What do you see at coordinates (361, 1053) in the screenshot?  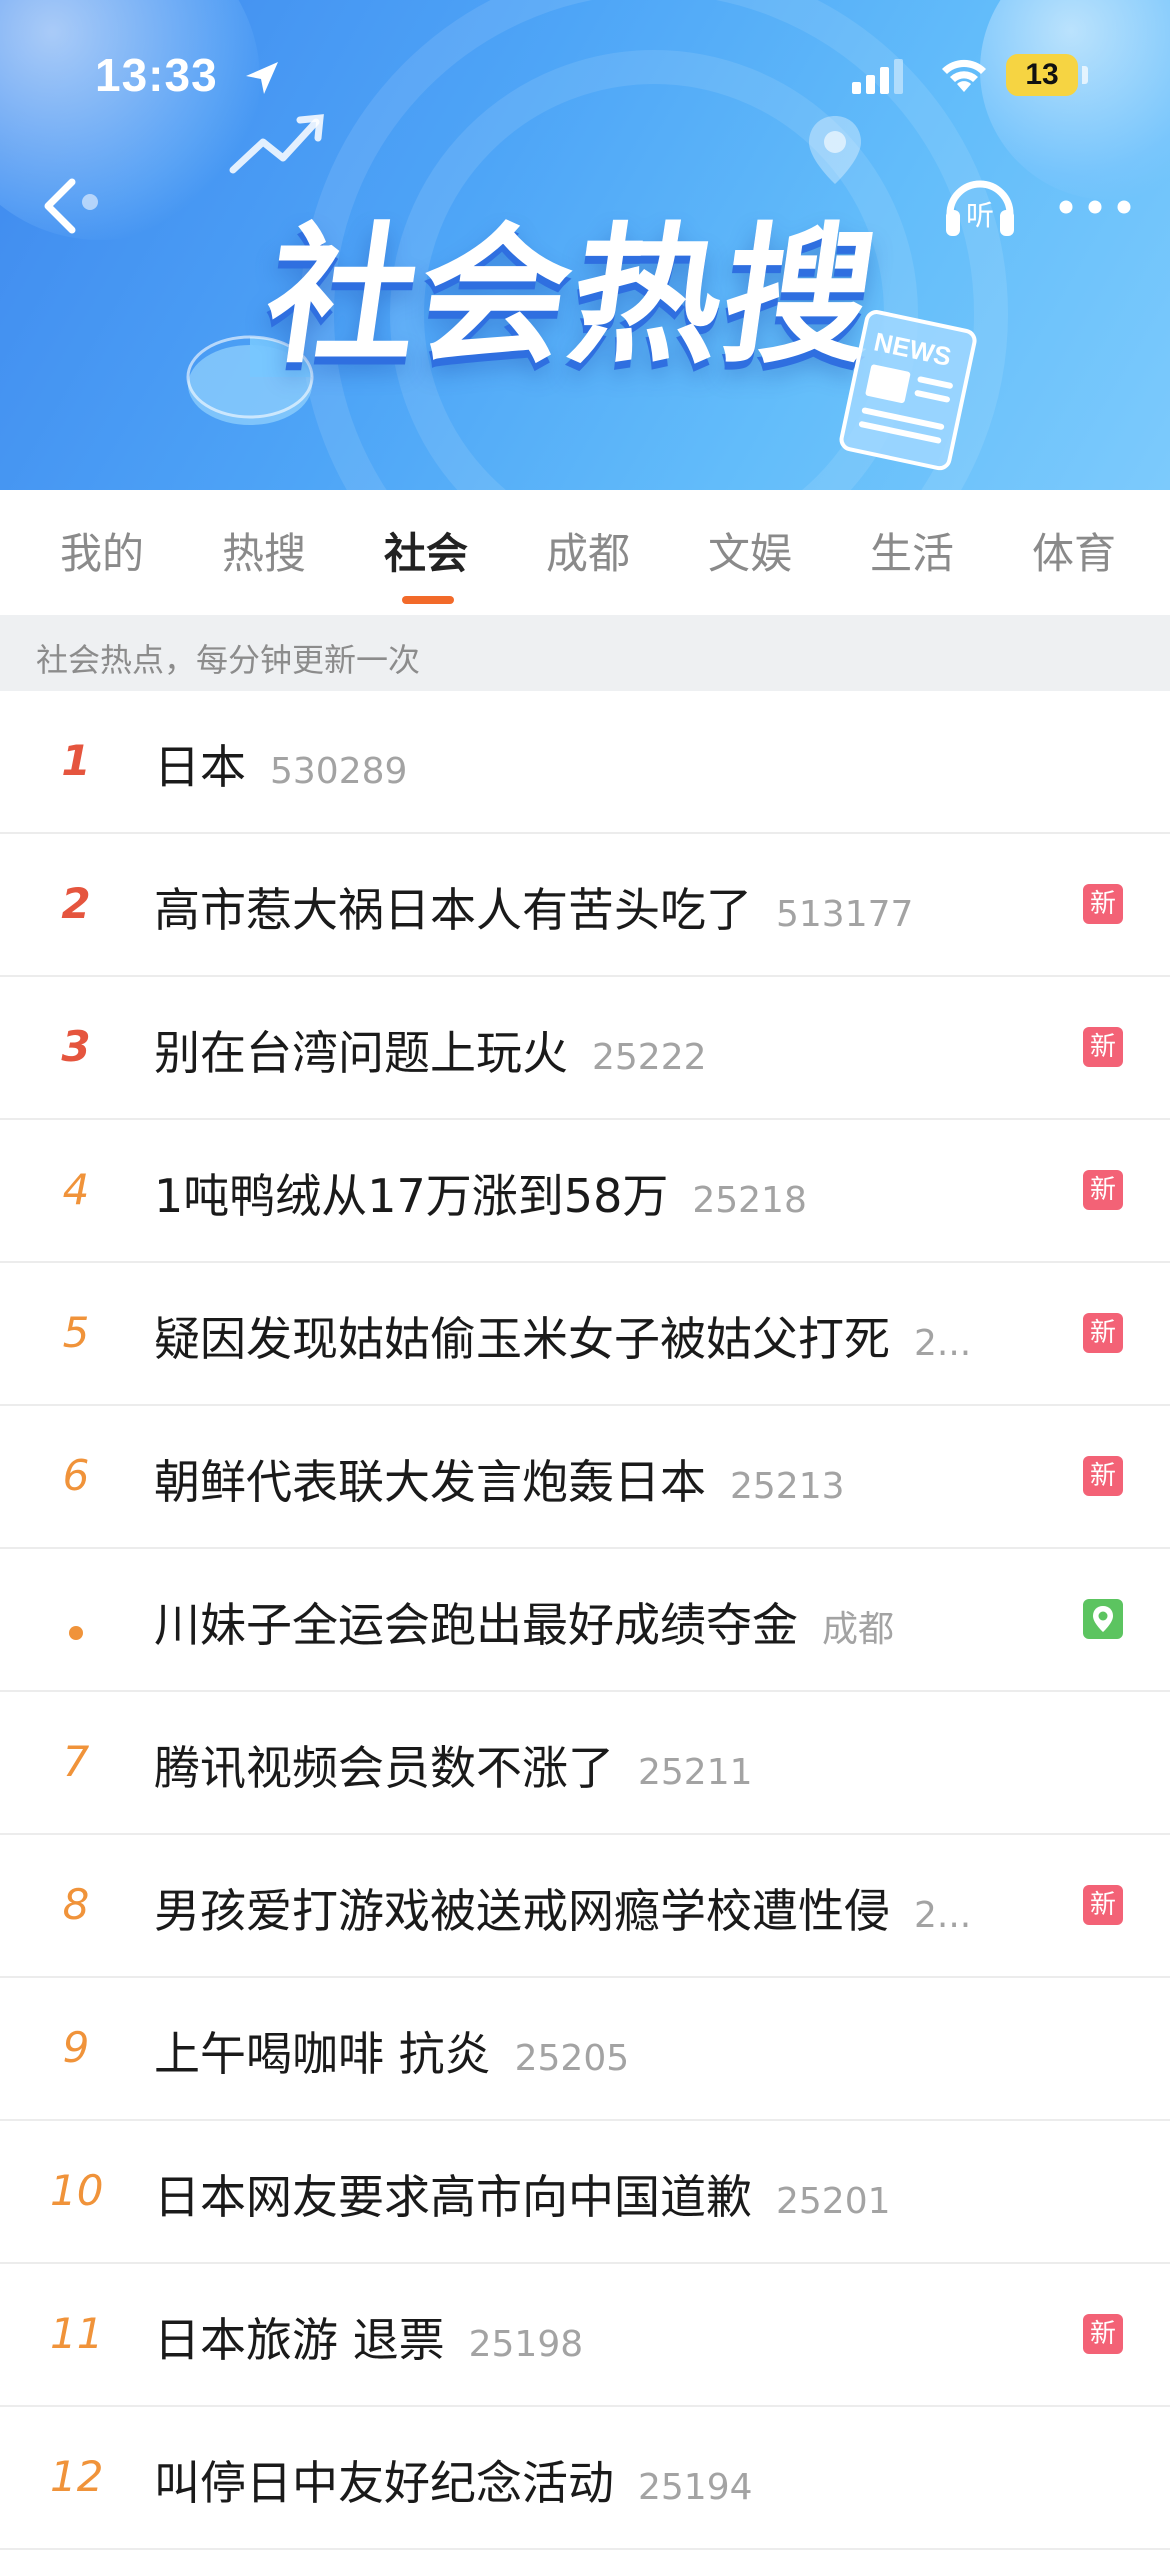 I see `topic-title: 别在台湾问题上玩火` at bounding box center [361, 1053].